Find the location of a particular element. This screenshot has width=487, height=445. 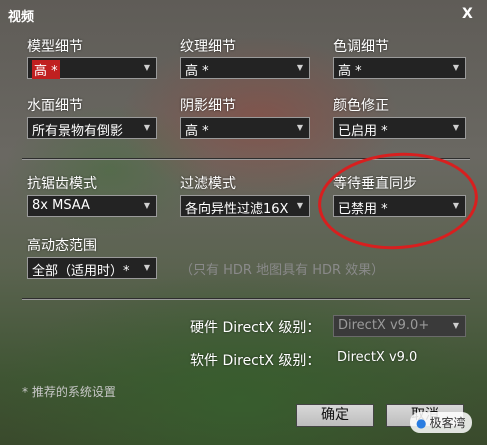

watermark-text: 极客湾 is located at coordinates (447, 423).